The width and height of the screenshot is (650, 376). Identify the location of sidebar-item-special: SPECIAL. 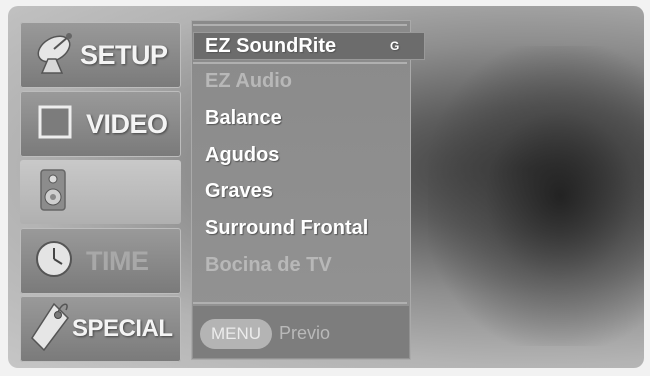
(100, 329).